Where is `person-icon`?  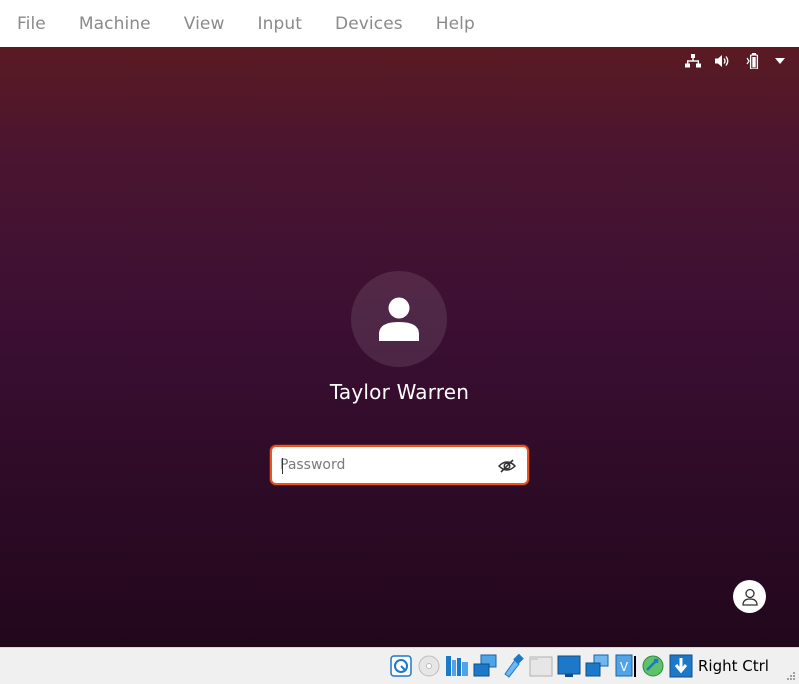 person-icon is located at coordinates (749, 597).